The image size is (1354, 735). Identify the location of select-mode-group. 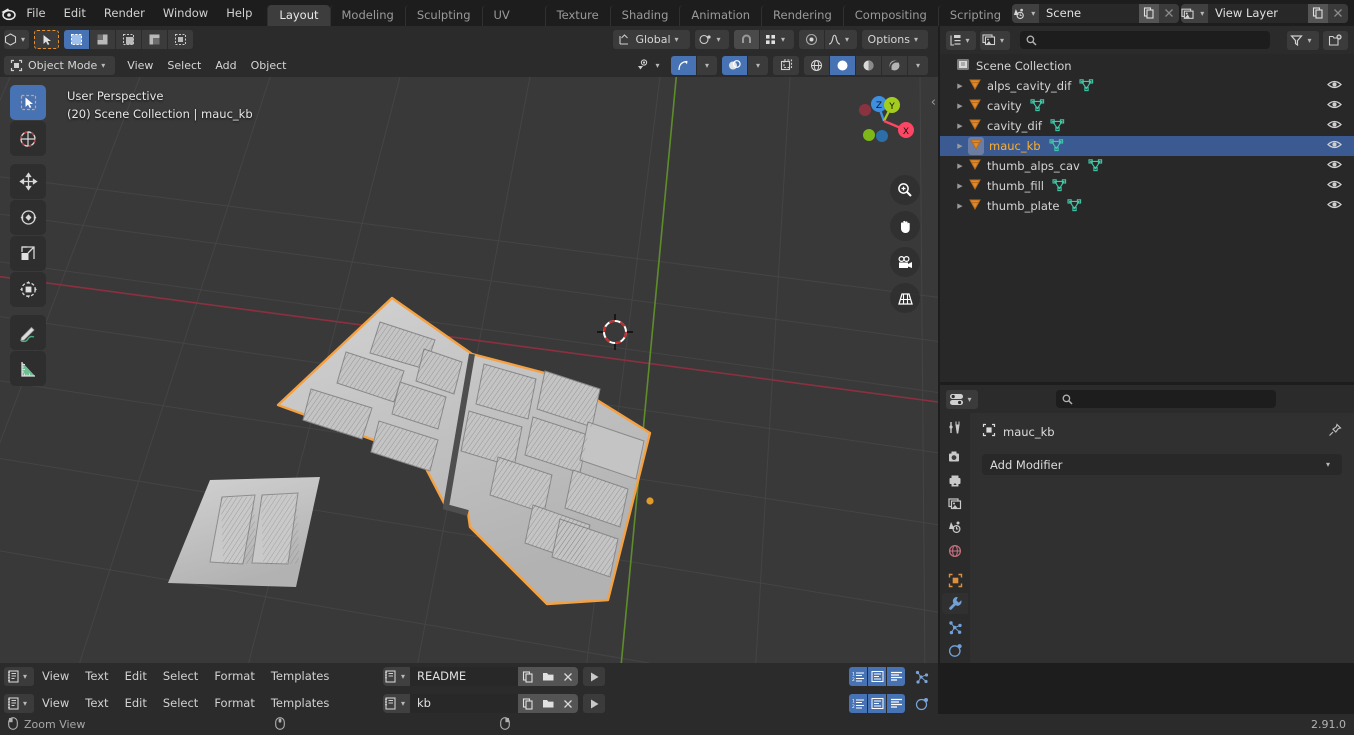
(128, 39).